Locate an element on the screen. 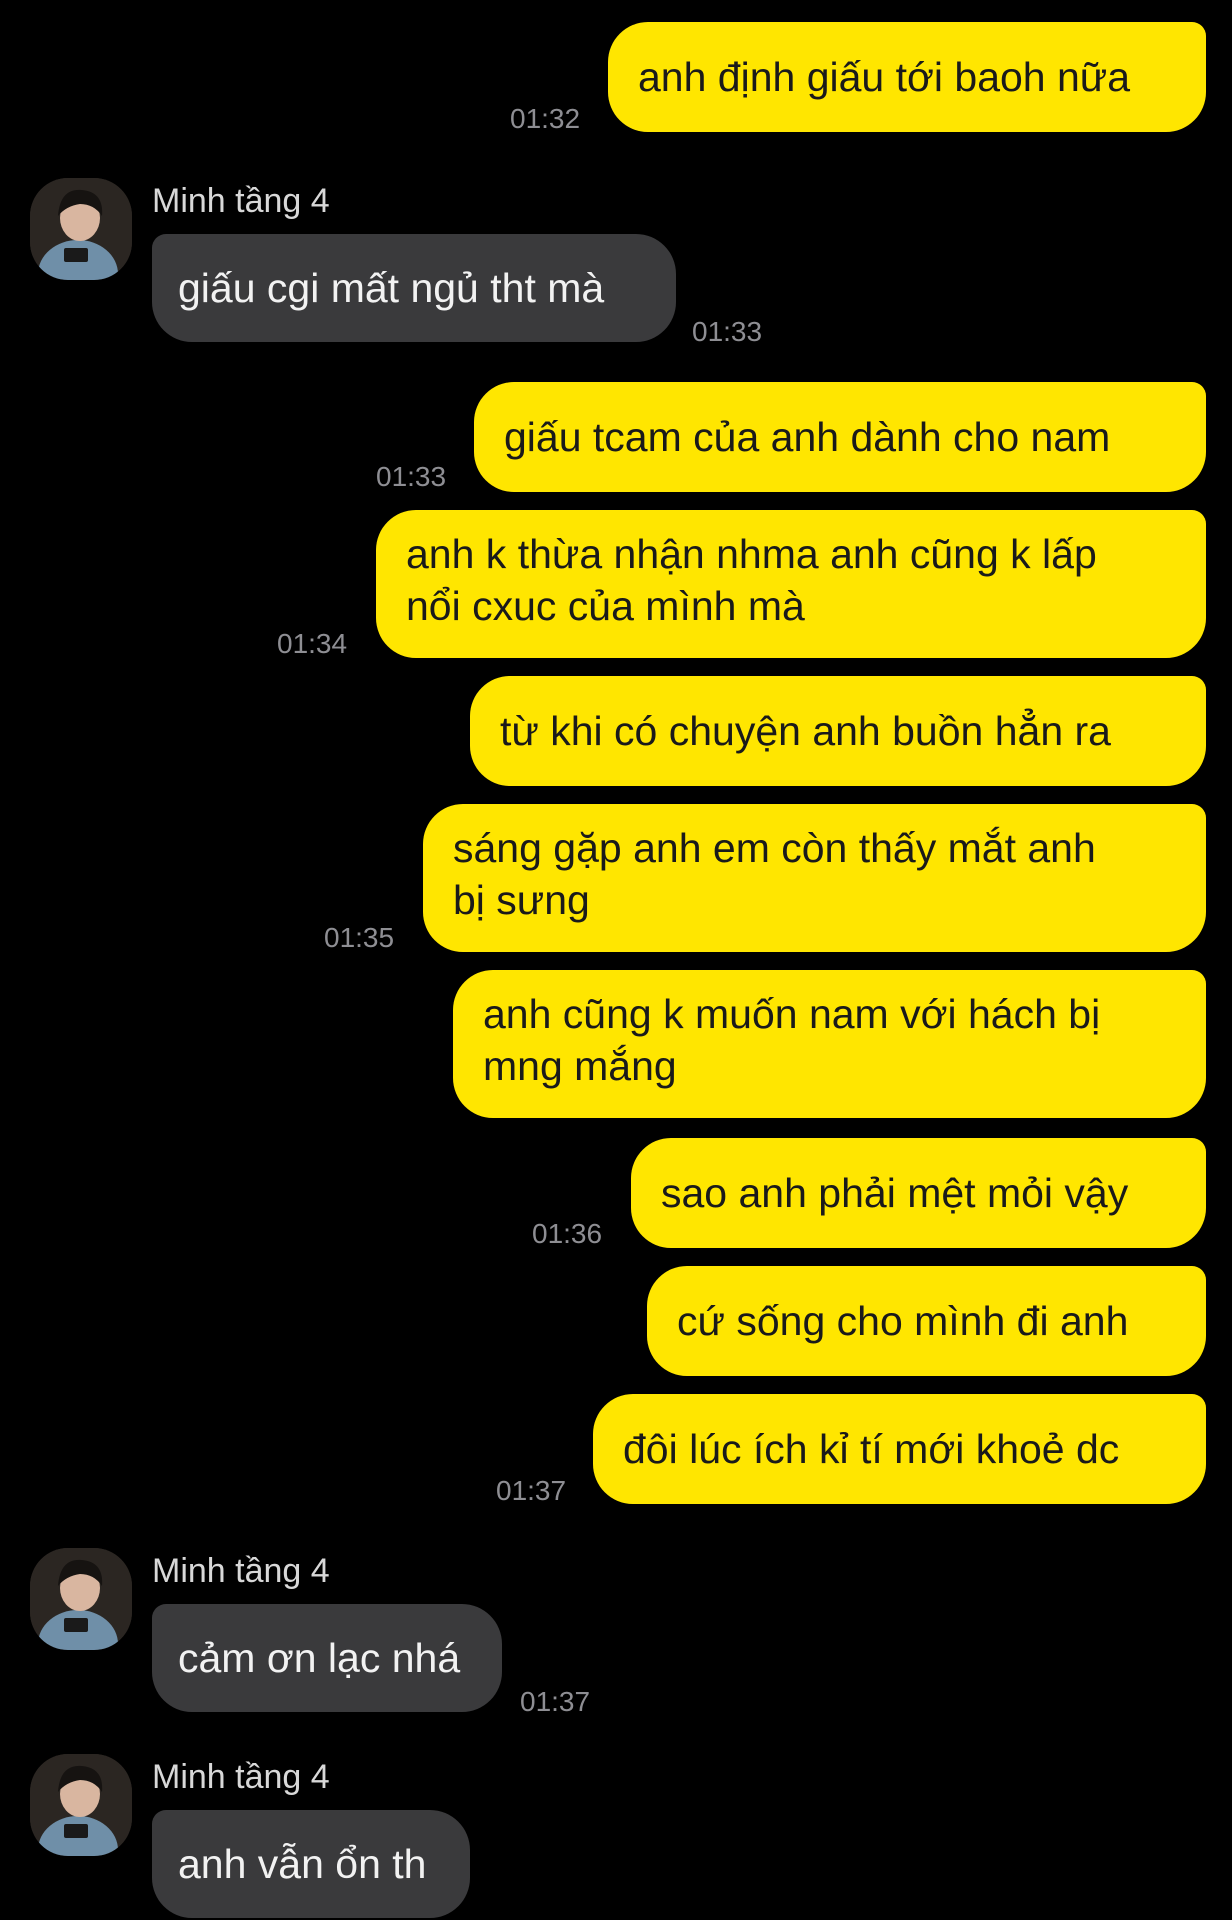  message-text: anh vẫn ổn th is located at coordinates (302, 1864).